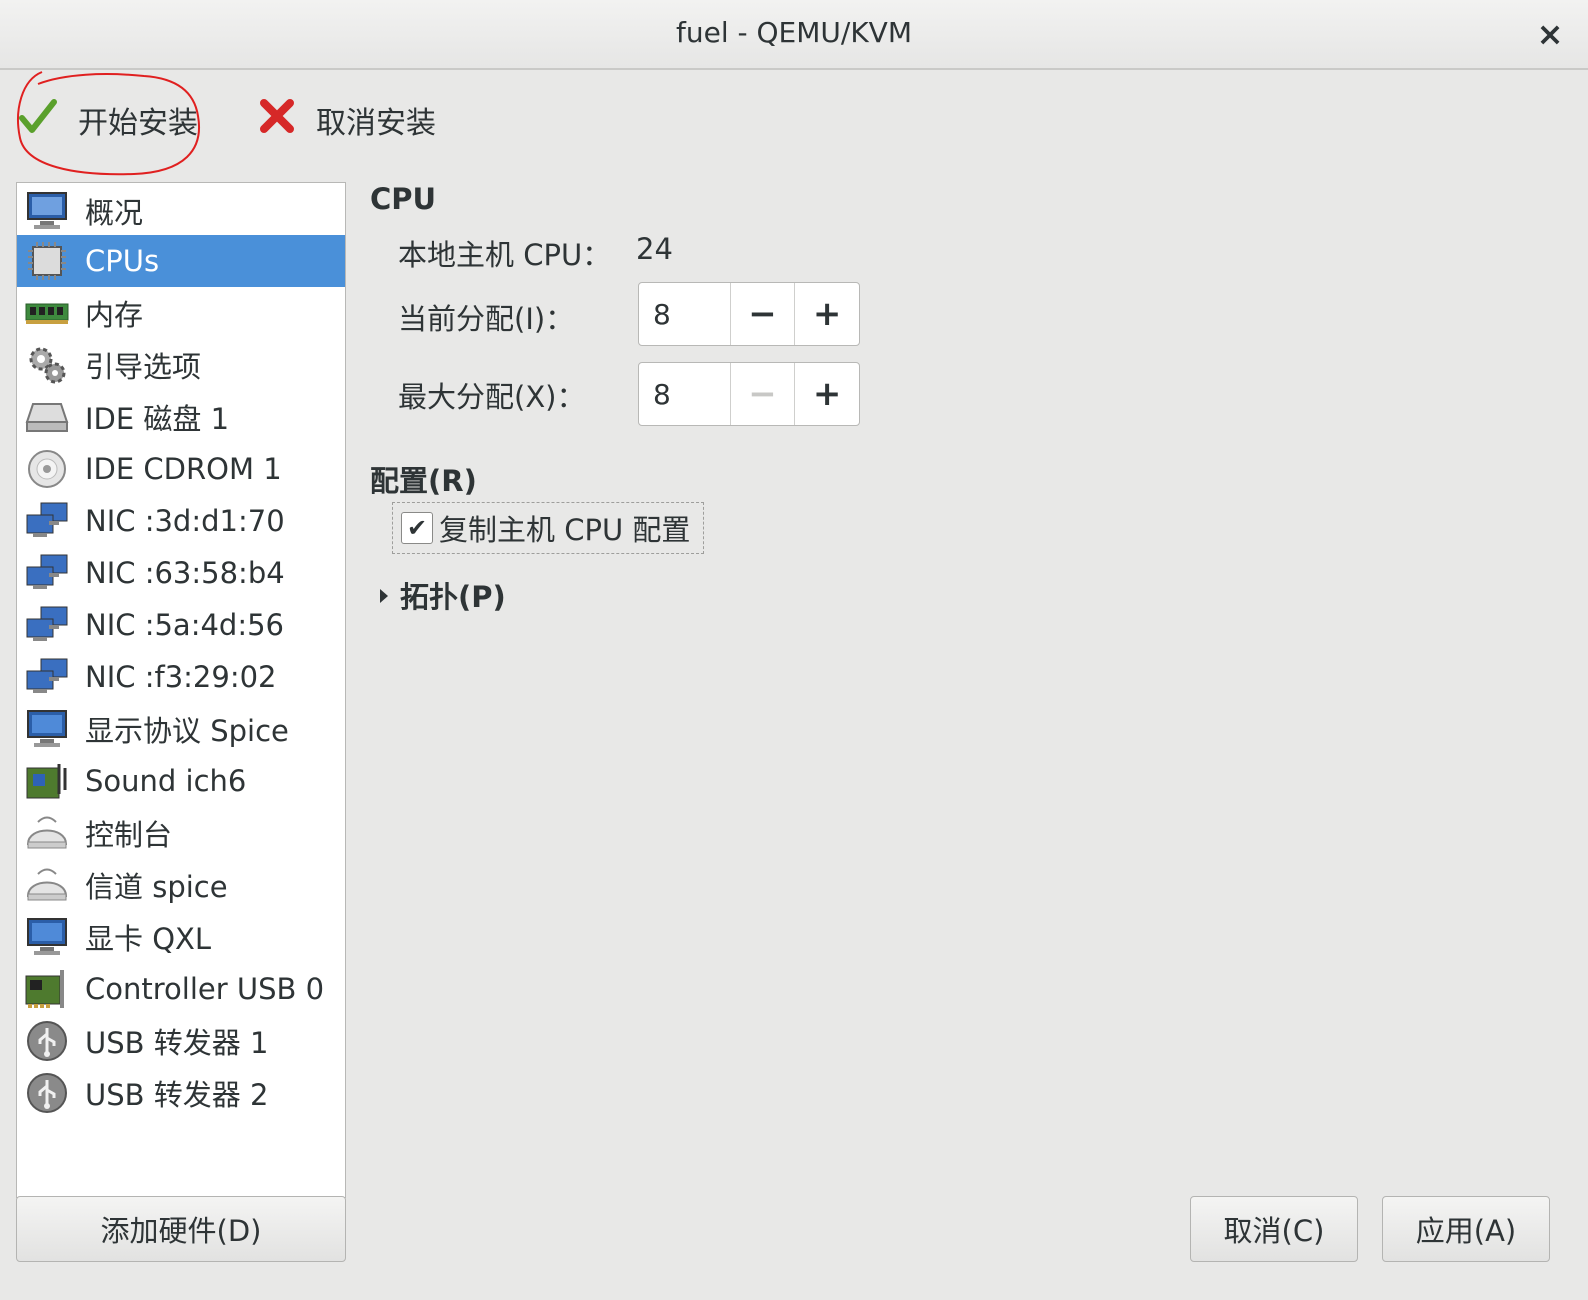 The width and height of the screenshot is (1588, 1300). What do you see at coordinates (1274, 1229) in the screenshot?
I see `cancel-button: 取消(C)` at bounding box center [1274, 1229].